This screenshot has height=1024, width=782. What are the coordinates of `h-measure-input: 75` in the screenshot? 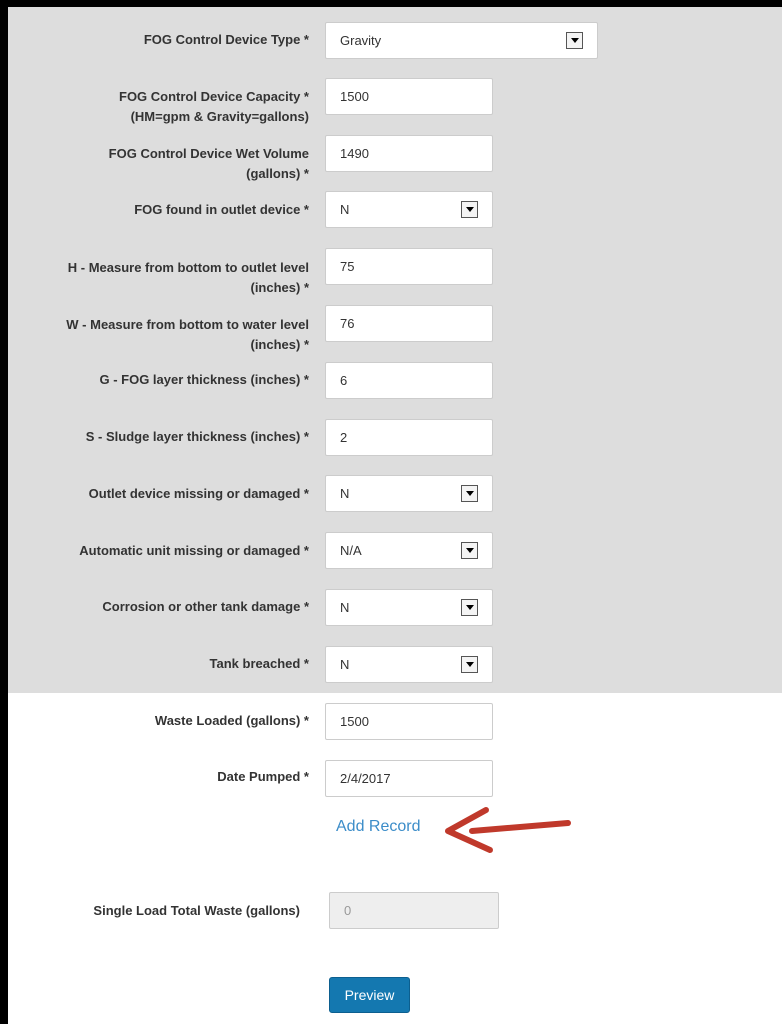 It's located at (409, 266).